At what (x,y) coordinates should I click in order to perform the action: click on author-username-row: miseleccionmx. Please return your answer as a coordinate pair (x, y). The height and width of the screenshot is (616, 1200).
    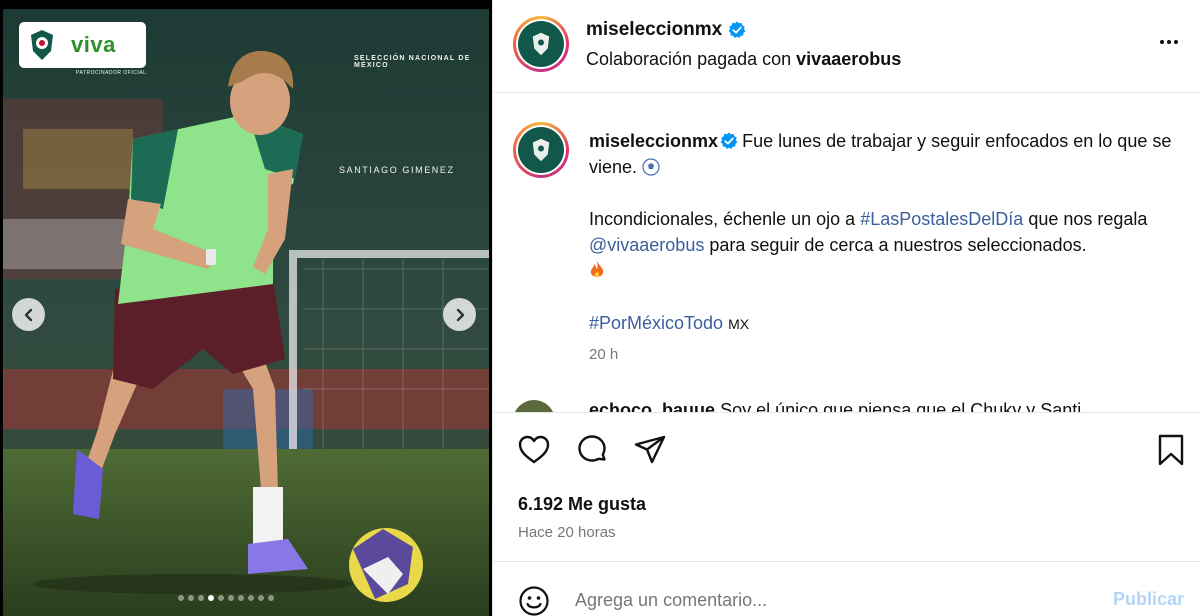
    Looking at the image, I should click on (666, 30).